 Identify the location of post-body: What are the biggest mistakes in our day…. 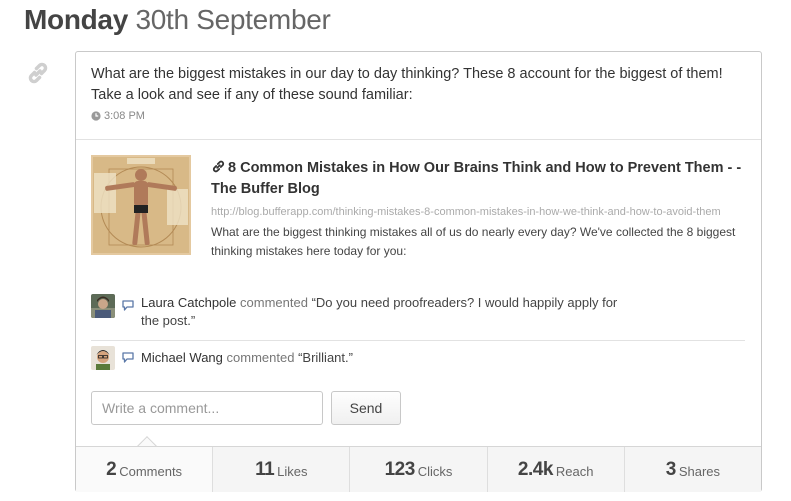
(418, 88).